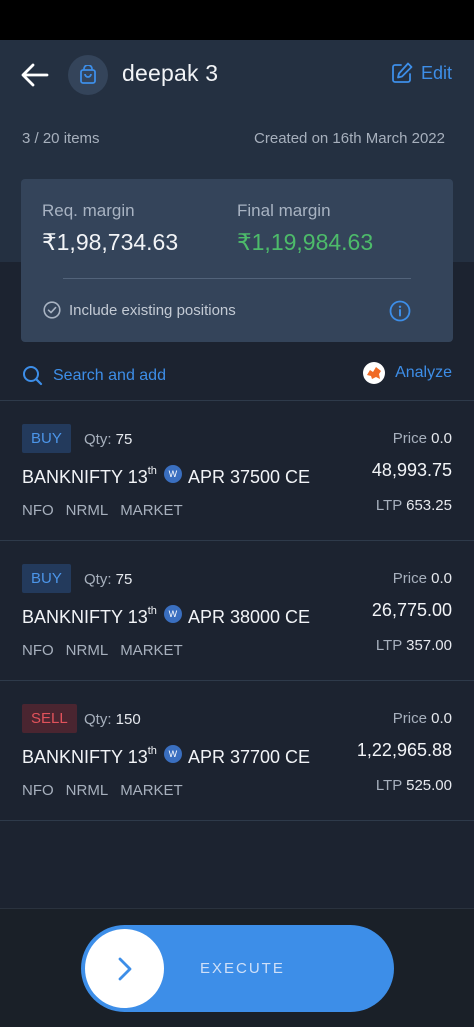 This screenshot has width=474, height=1027. I want to click on instrument-name: BANKNIFTY 13th W APR 37700 CE, so click(166, 756).